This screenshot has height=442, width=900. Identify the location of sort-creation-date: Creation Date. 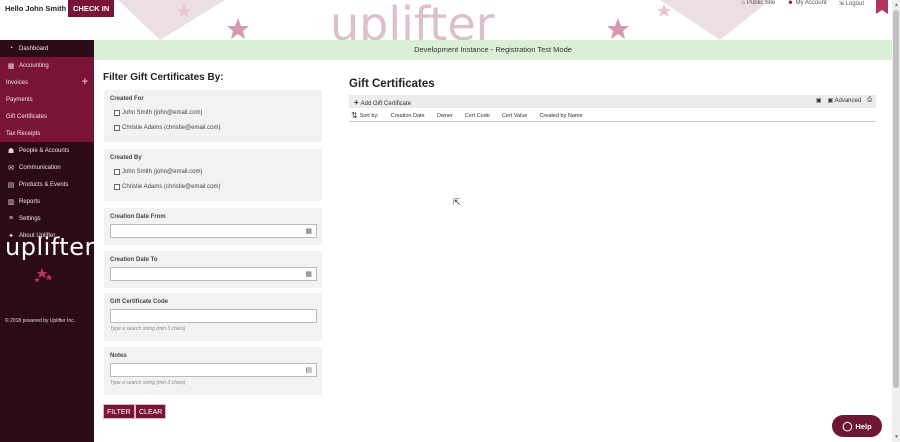
(408, 116).